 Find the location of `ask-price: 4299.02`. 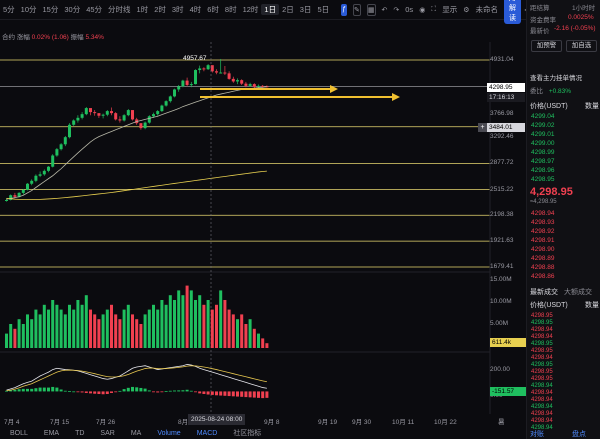

ask-price: 4299.02 is located at coordinates (543, 126).